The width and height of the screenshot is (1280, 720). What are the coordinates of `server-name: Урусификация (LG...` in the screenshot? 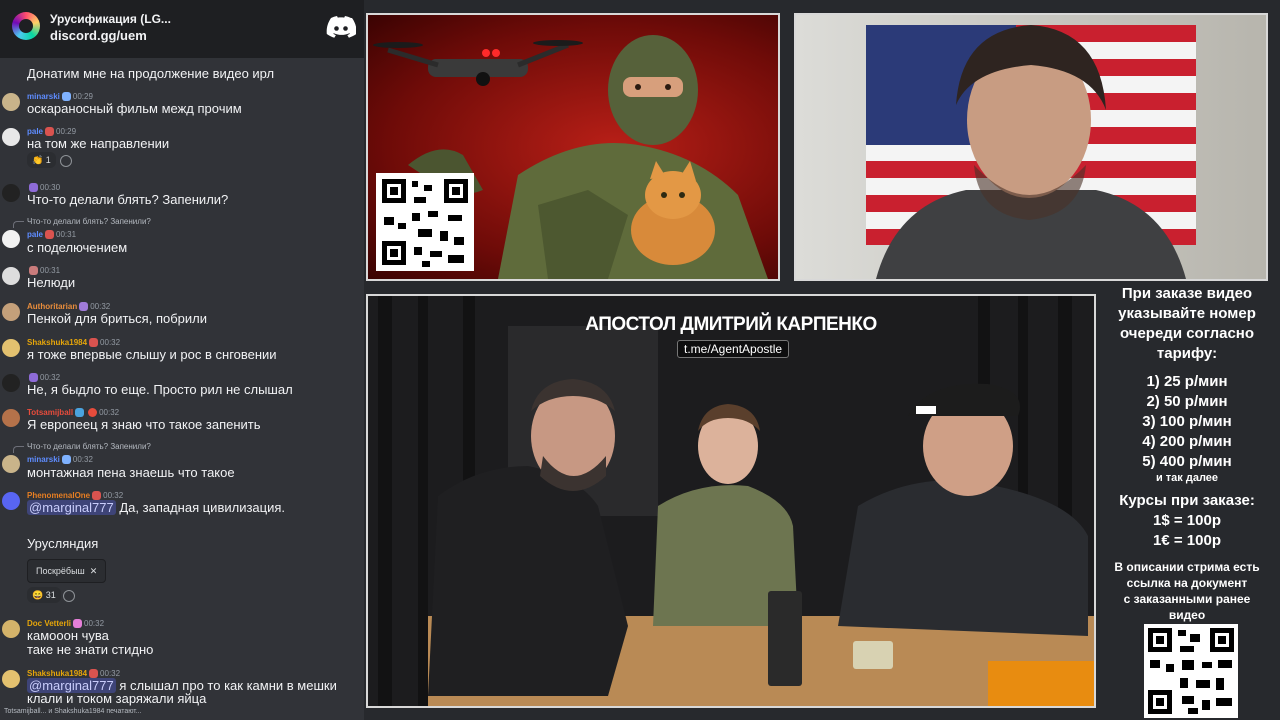 It's located at (110, 19).